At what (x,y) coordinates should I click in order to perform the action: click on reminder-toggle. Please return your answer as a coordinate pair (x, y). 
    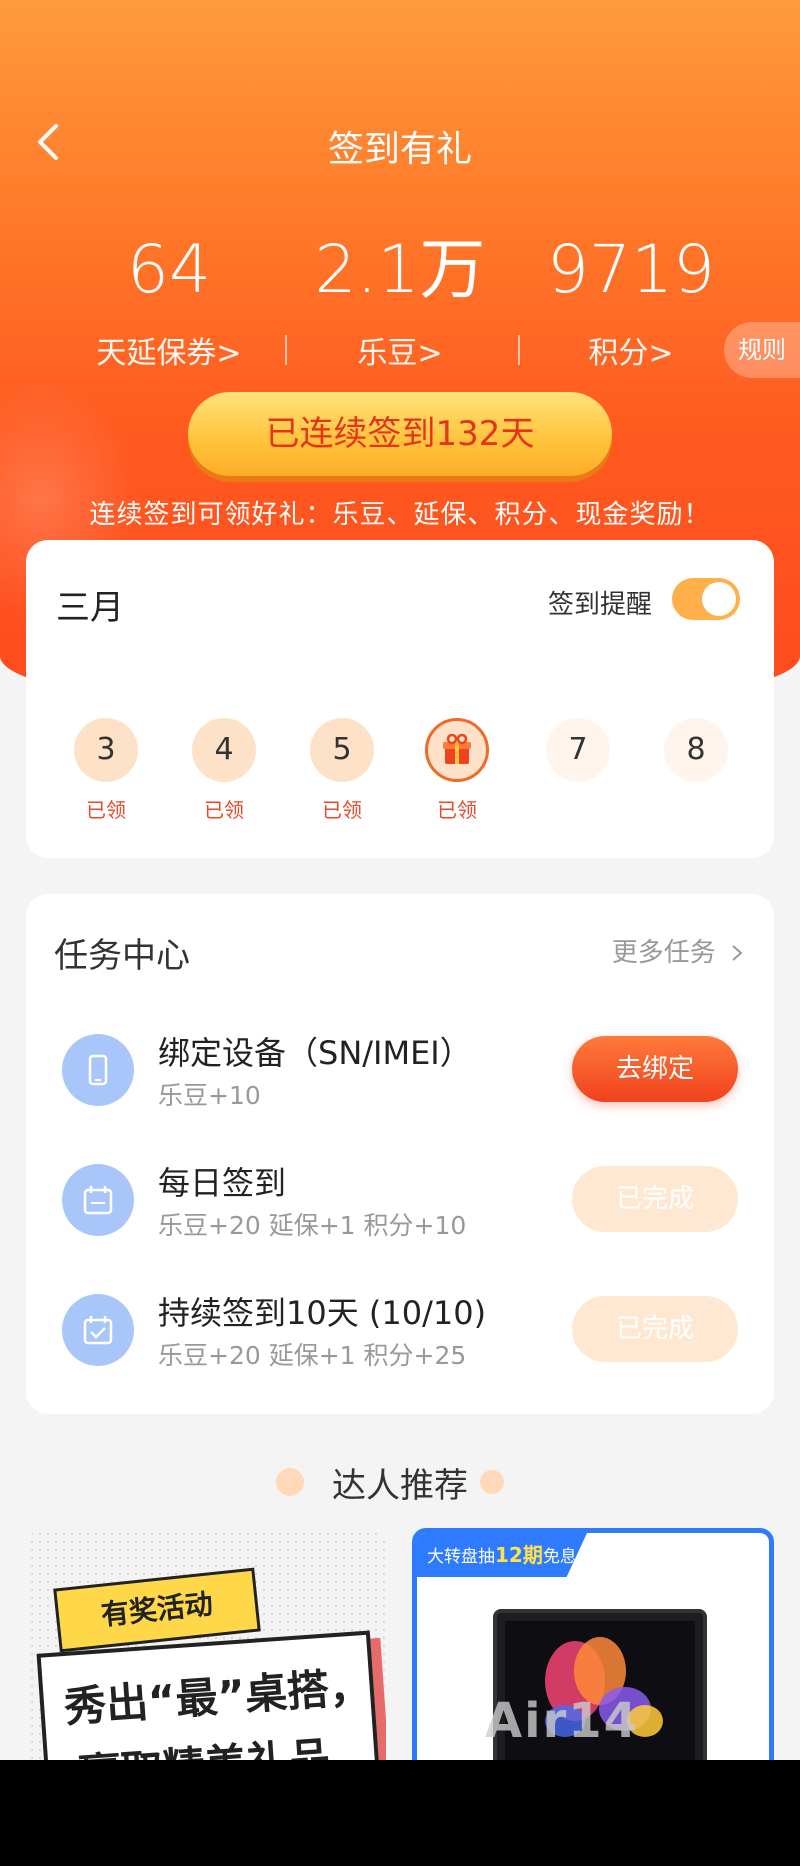
    Looking at the image, I should click on (706, 599).